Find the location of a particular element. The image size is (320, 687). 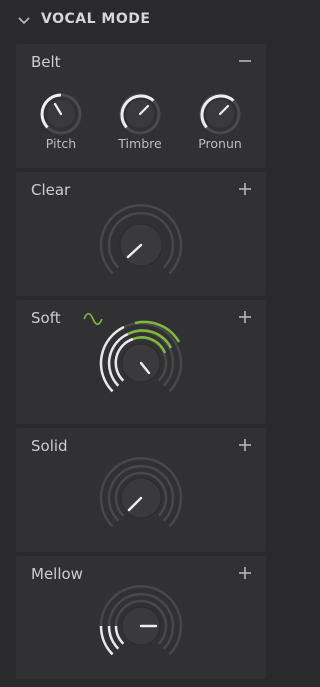

panel-header: VOCAL MODE is located at coordinates (141, 21).